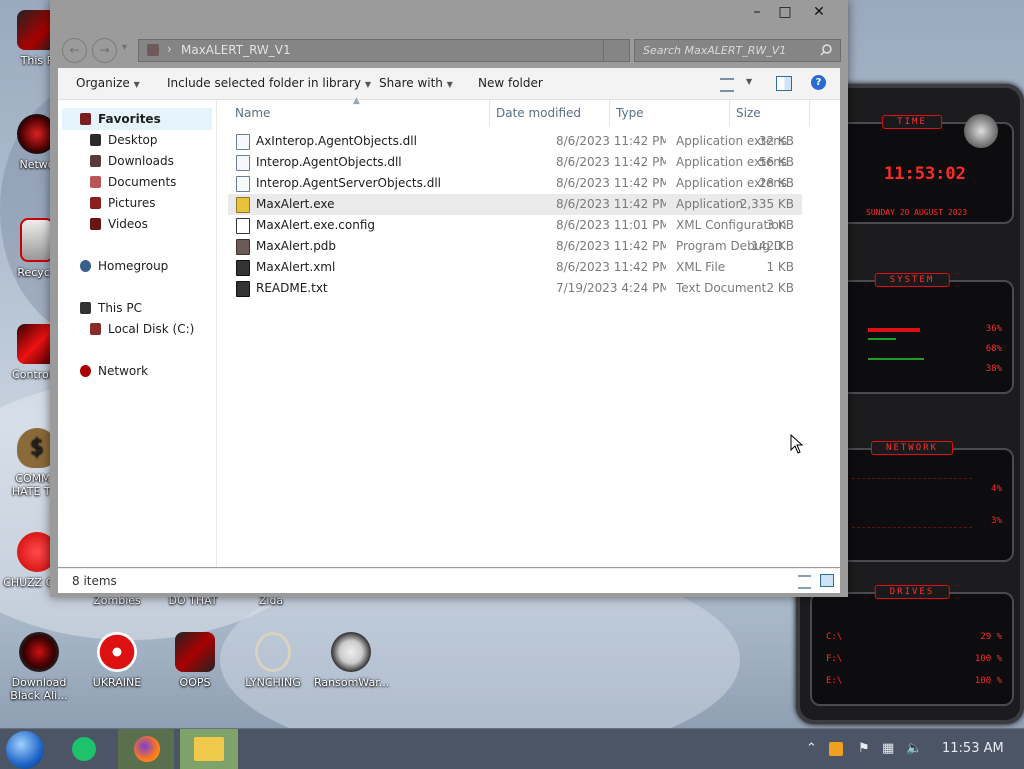 The height and width of the screenshot is (769, 1024). What do you see at coordinates (538, 113) in the screenshot?
I see `column-header-date: Date modified` at bounding box center [538, 113].